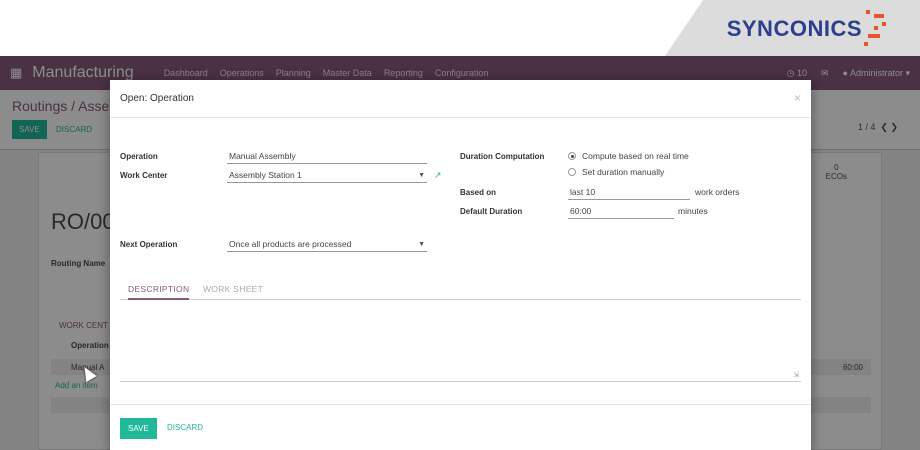 Image resolution: width=920 pixels, height=450 pixels. Describe the element at coordinates (797, 98) in the screenshot. I see `close-icon: ×` at that location.